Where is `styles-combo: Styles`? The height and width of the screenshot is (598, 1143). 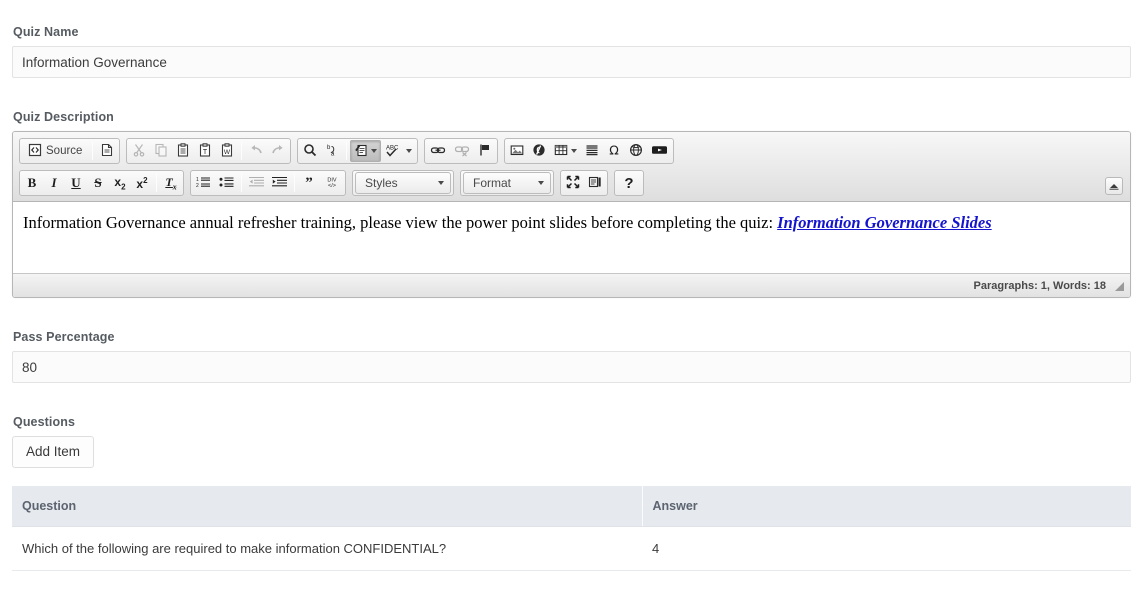
styles-combo: Styles is located at coordinates (403, 183).